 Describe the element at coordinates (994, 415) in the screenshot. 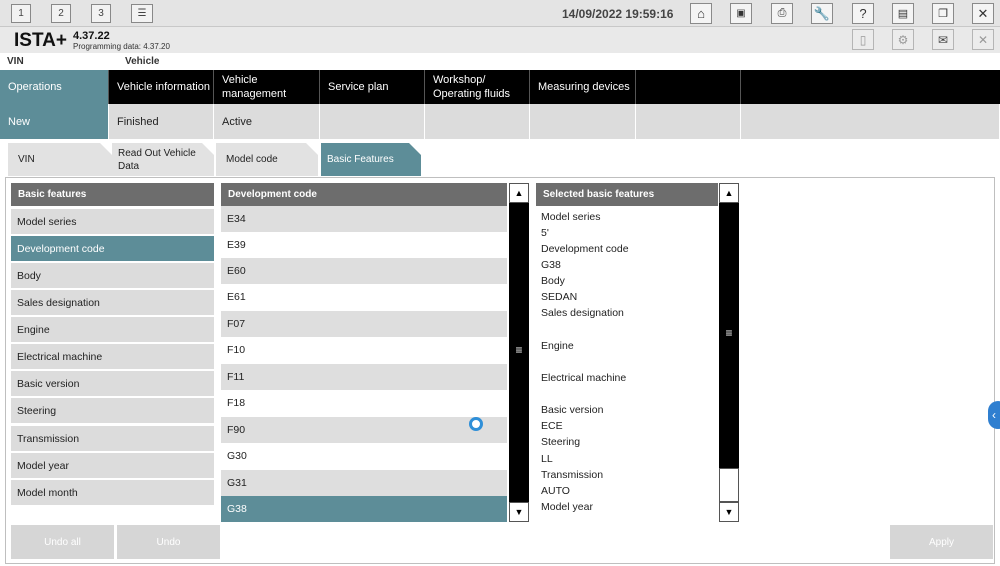

I see `side-panel-chevron-icon: ‹` at that location.